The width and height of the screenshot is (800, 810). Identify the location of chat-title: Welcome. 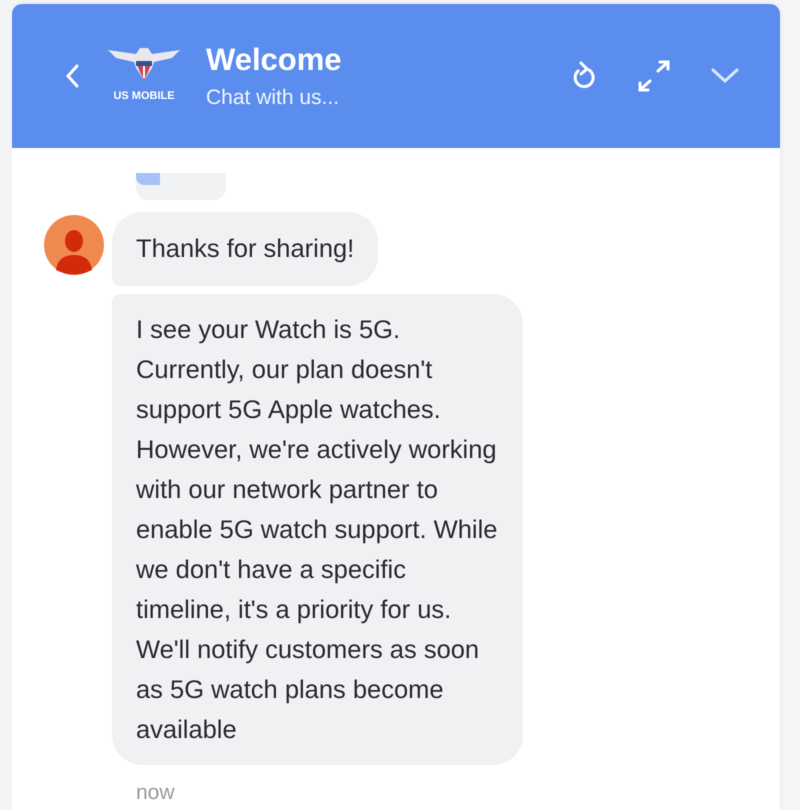
(274, 60).